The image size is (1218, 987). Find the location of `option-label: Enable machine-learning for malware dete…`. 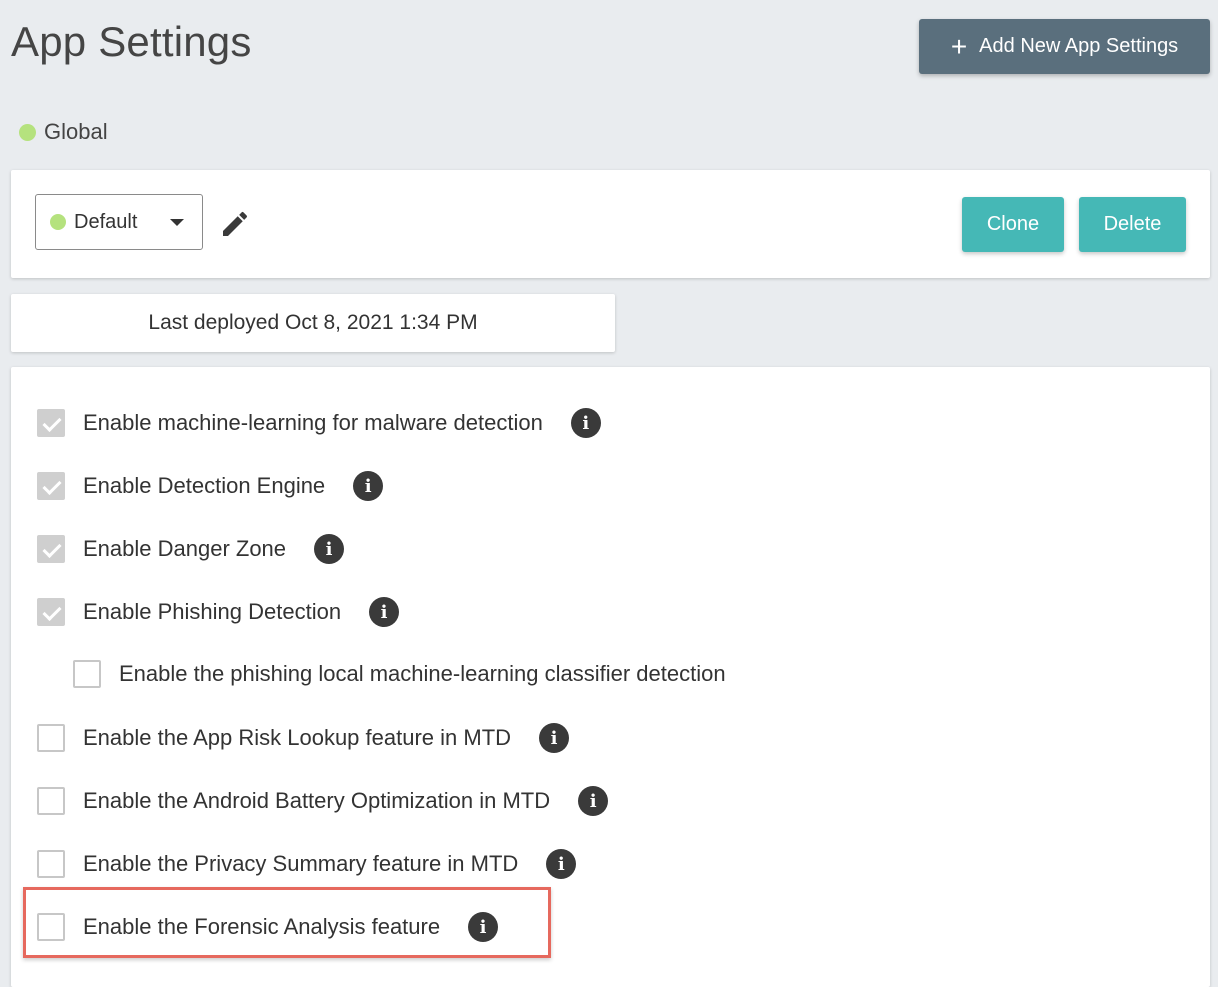

option-label: Enable machine-learning for malware dete… is located at coordinates (313, 422).